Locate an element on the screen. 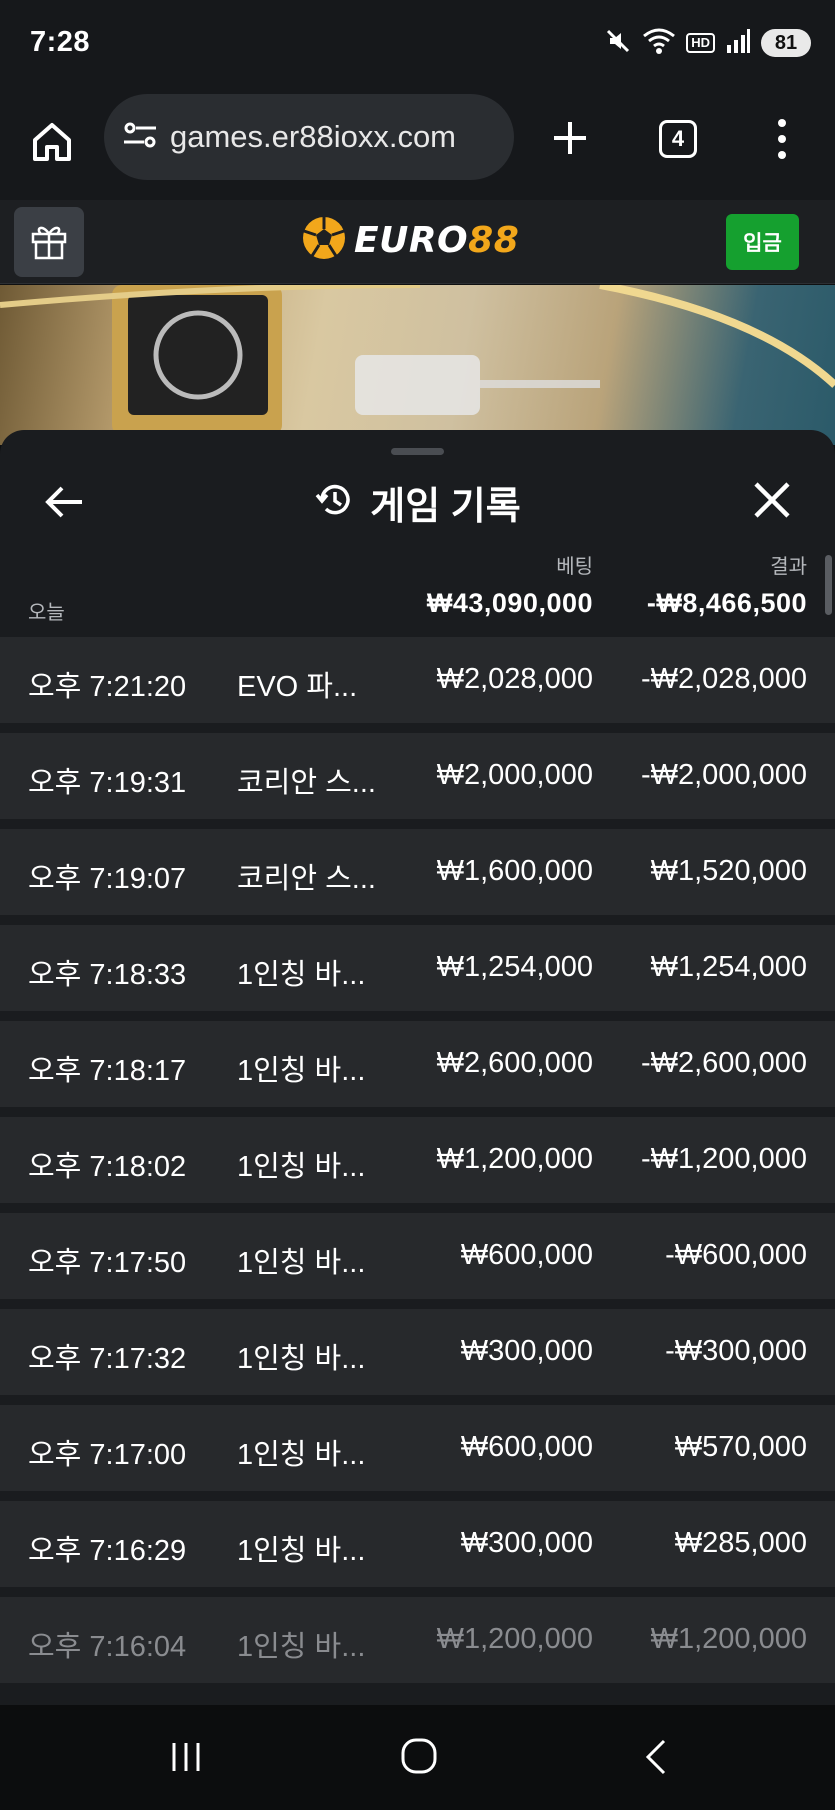 The height and width of the screenshot is (1810, 835). gift-button is located at coordinates (49, 242).